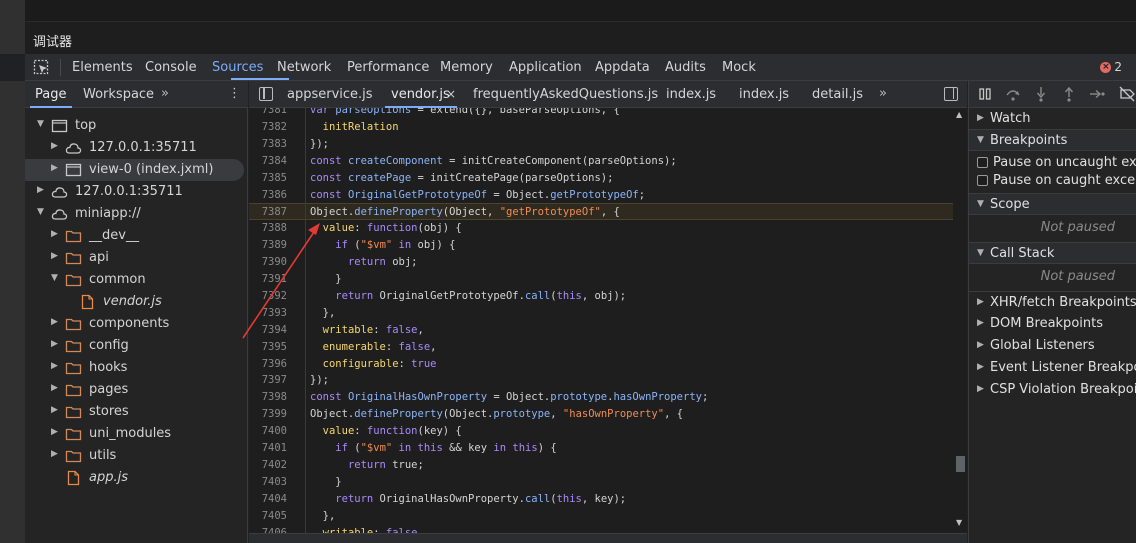  I want to click on code-line: 7391 }, so click(601, 279).